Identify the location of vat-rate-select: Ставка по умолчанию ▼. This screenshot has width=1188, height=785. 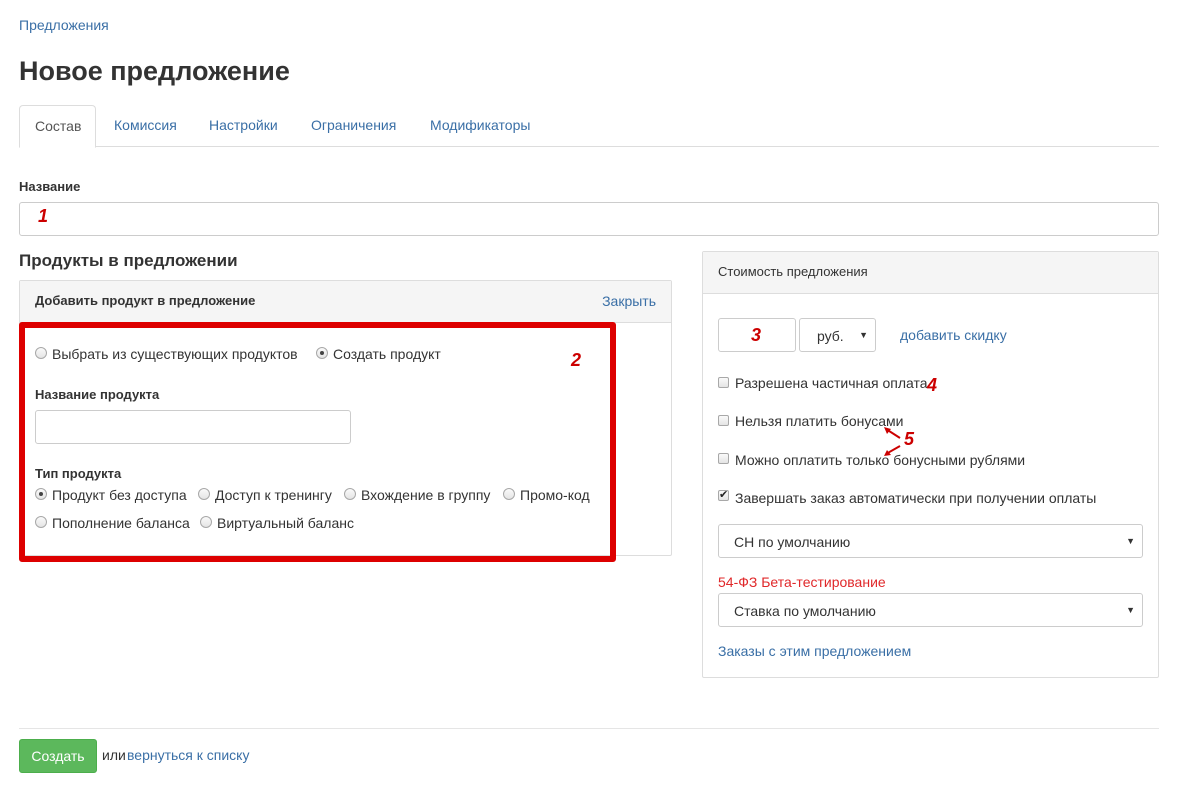
(930, 610).